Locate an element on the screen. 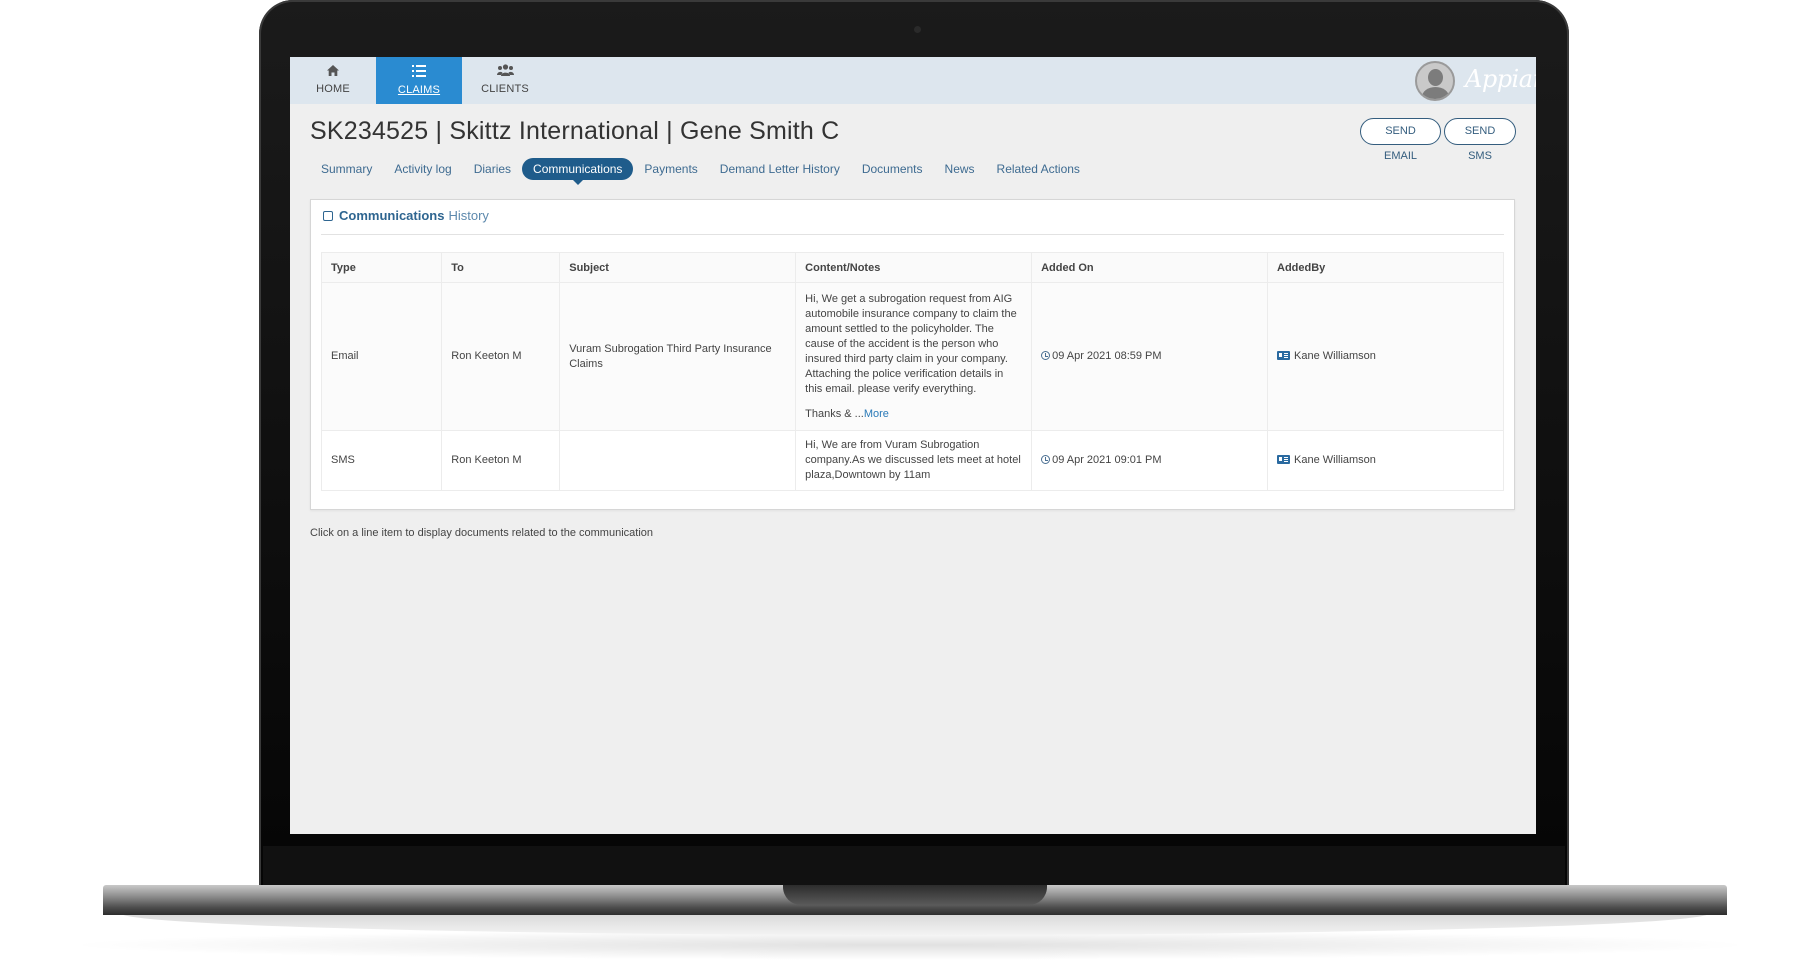 Image resolution: width=1818 pixels, height=963 pixels. tab-diaries: Diaries is located at coordinates (492, 169).